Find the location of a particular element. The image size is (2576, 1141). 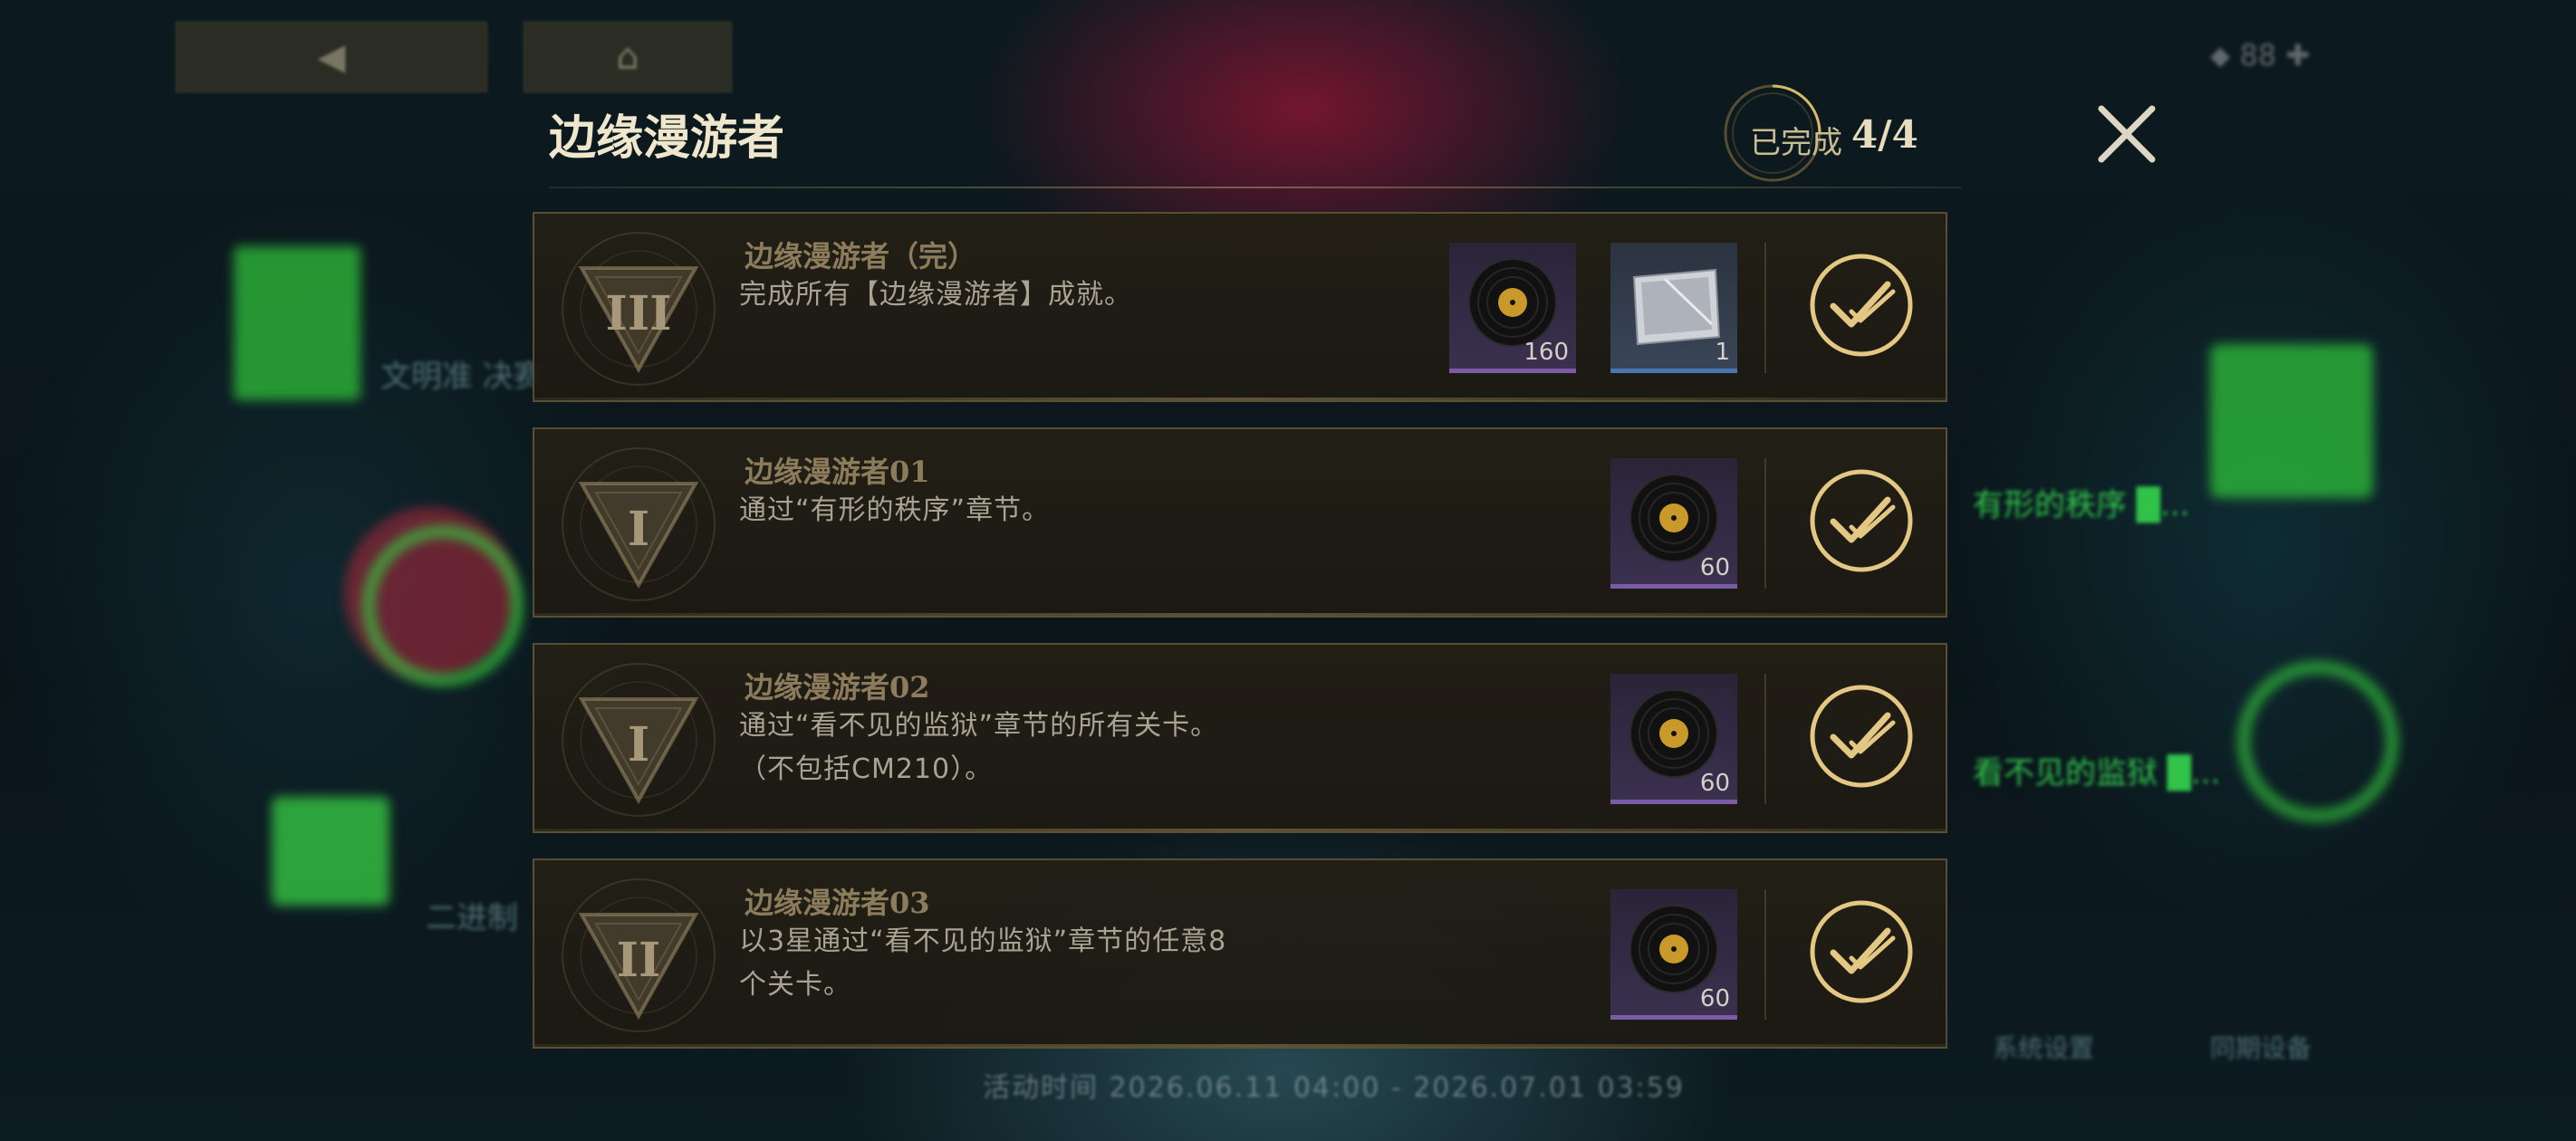

bg-event-dates: 活动时间 2026.06.11 04:00 - 2026.07.01 03:59 is located at coordinates (1334, 1088).